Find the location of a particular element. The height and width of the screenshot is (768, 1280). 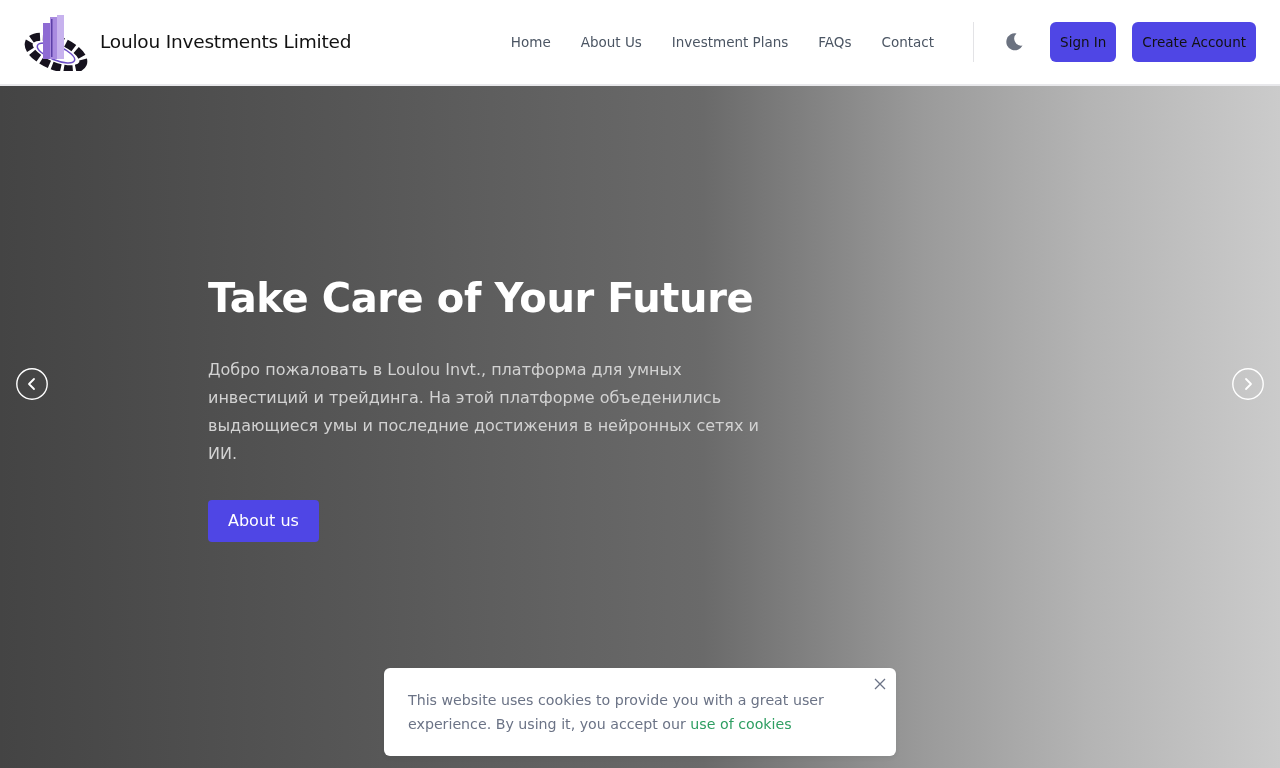

moon-icon is located at coordinates (1014, 42).